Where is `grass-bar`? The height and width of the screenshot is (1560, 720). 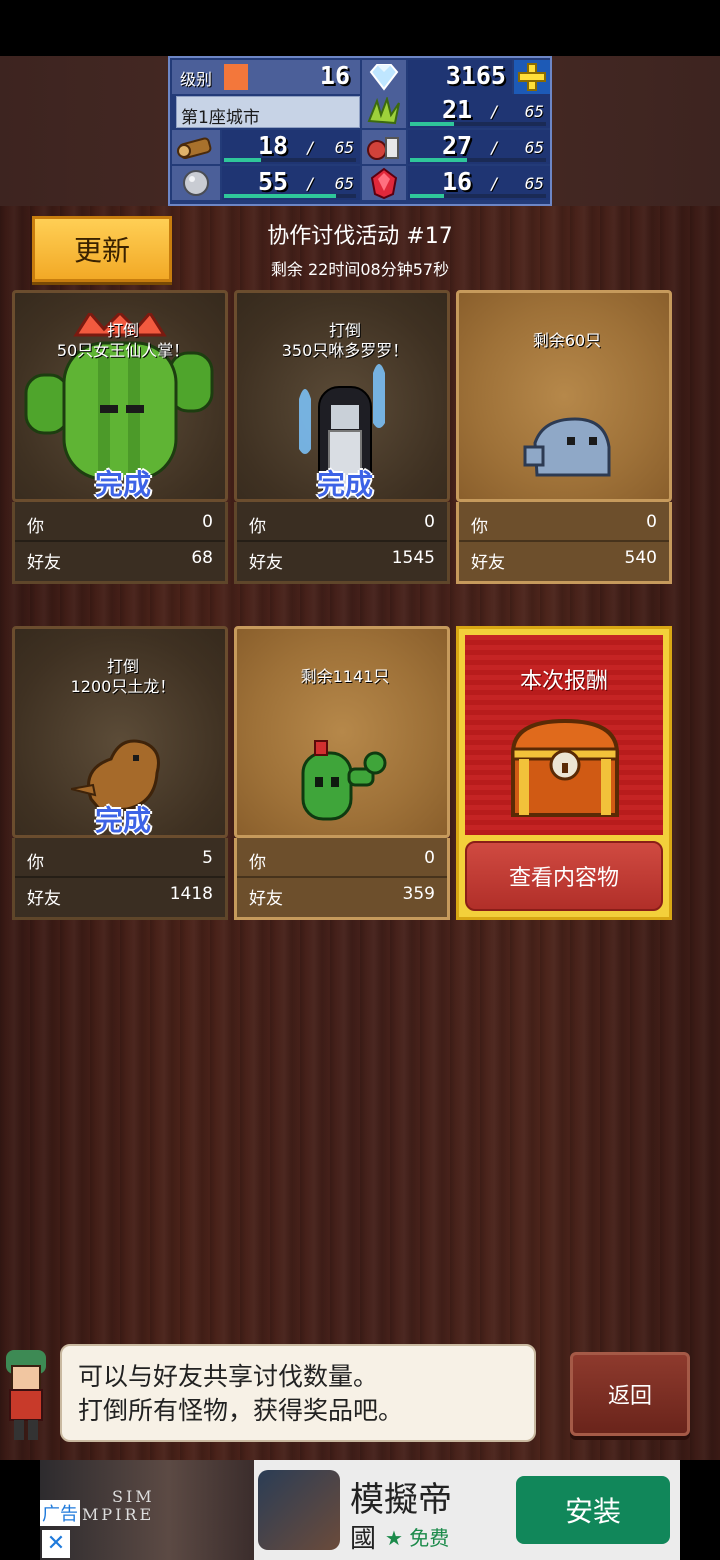
grass-bar is located at coordinates (478, 124).